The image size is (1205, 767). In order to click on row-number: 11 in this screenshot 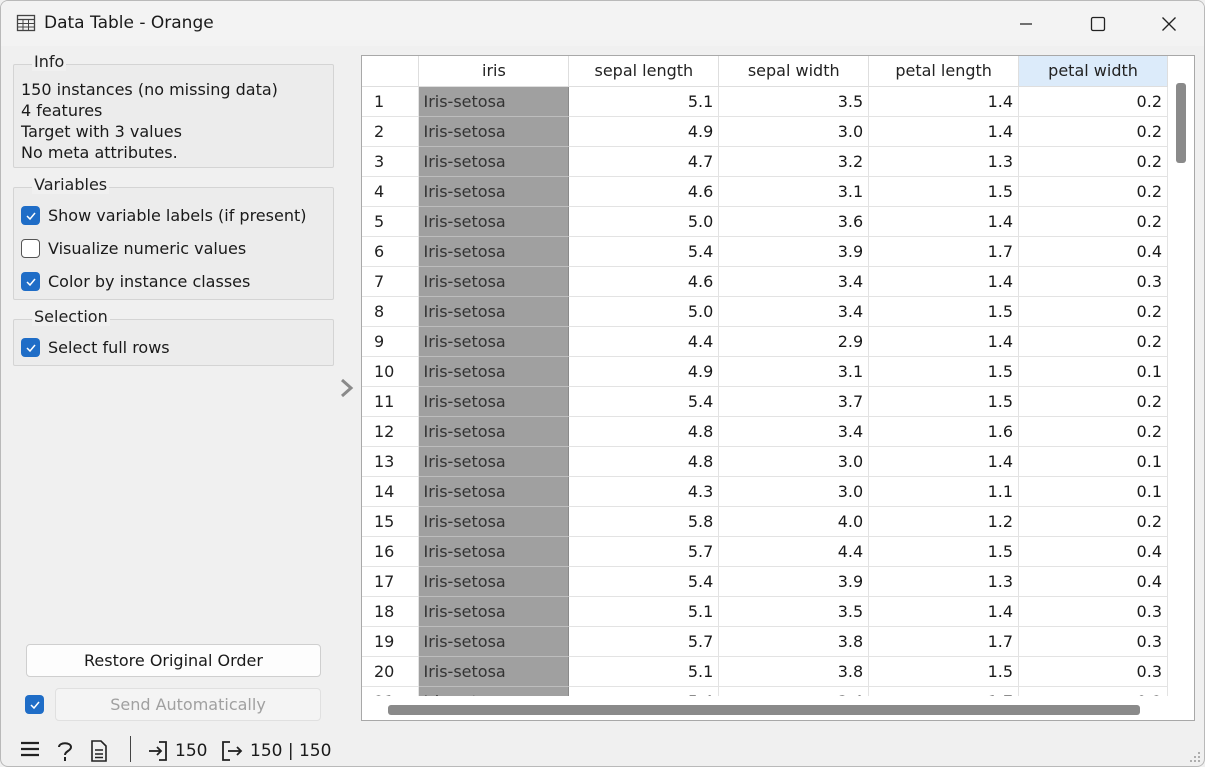, I will do `click(391, 401)`.